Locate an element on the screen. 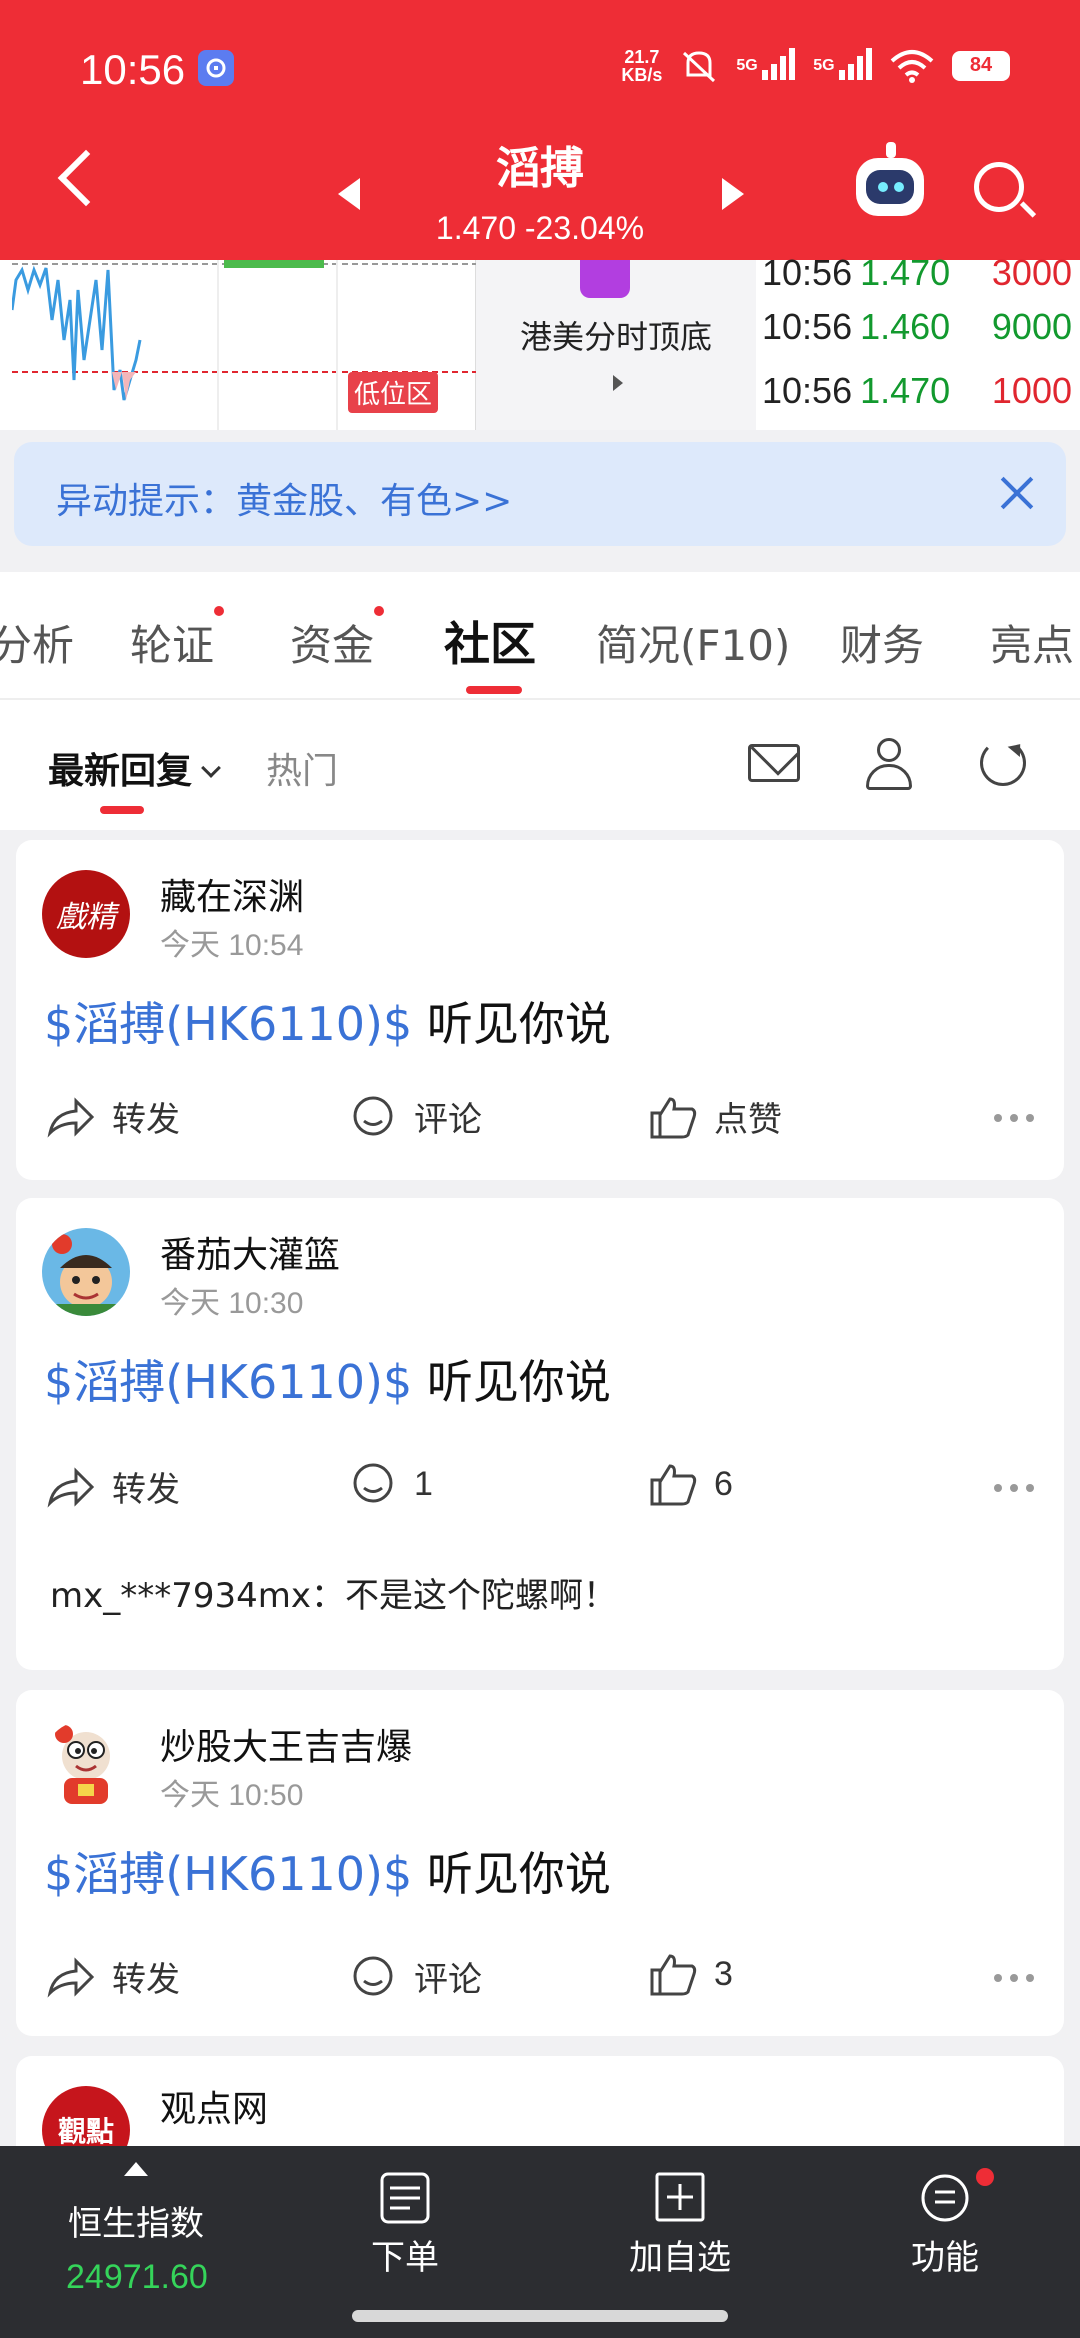 The height and width of the screenshot is (2338, 1080). status-bar: 10:56 21.7 KB/s 5G 5G 84 is located at coordinates (540, 71).